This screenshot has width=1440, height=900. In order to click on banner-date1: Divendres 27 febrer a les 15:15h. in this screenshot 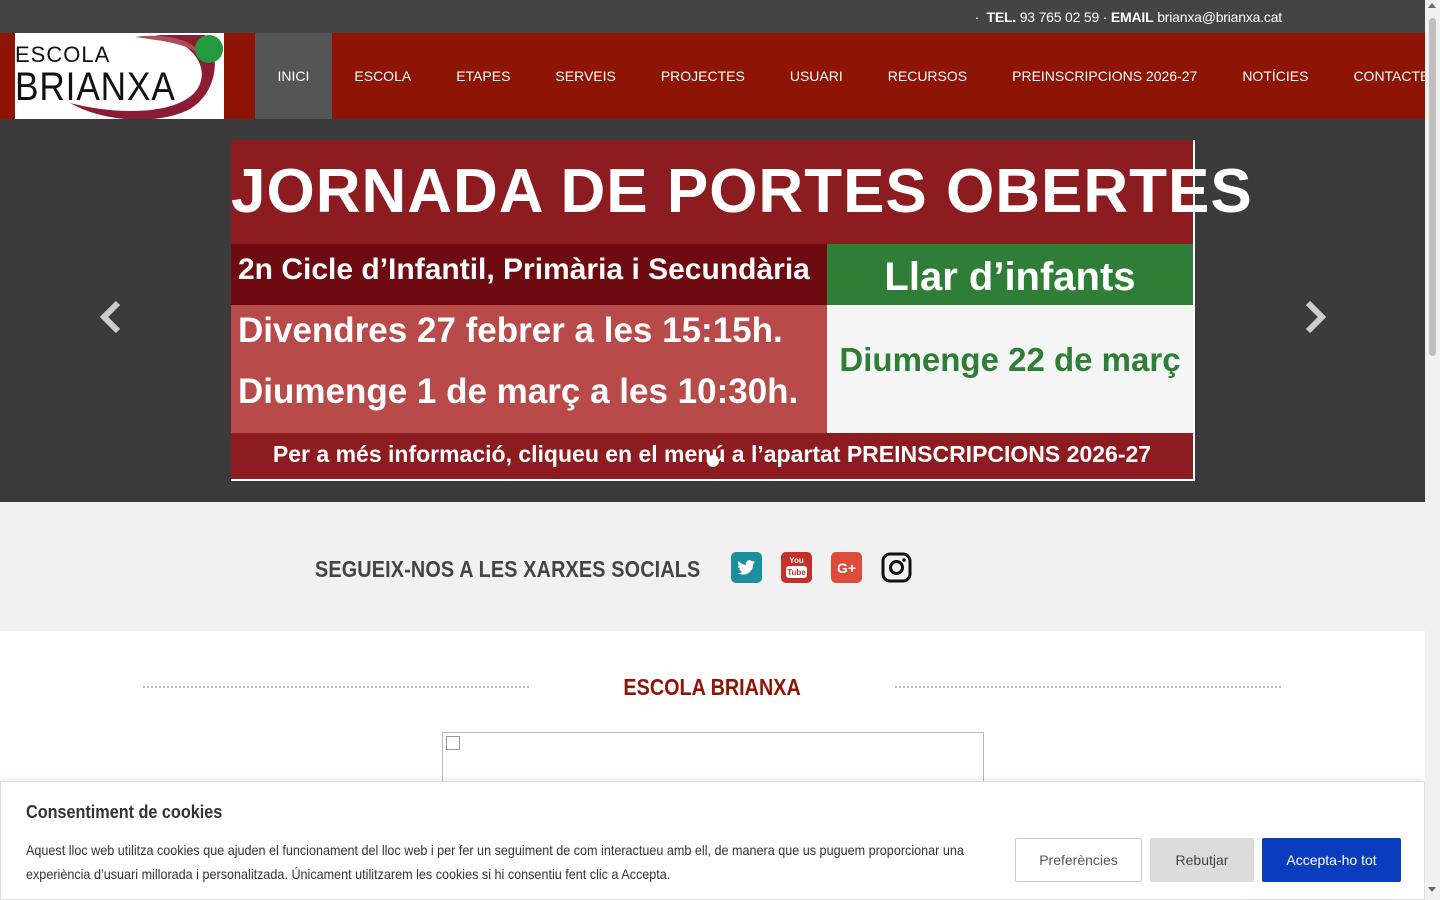, I will do `click(510, 330)`.